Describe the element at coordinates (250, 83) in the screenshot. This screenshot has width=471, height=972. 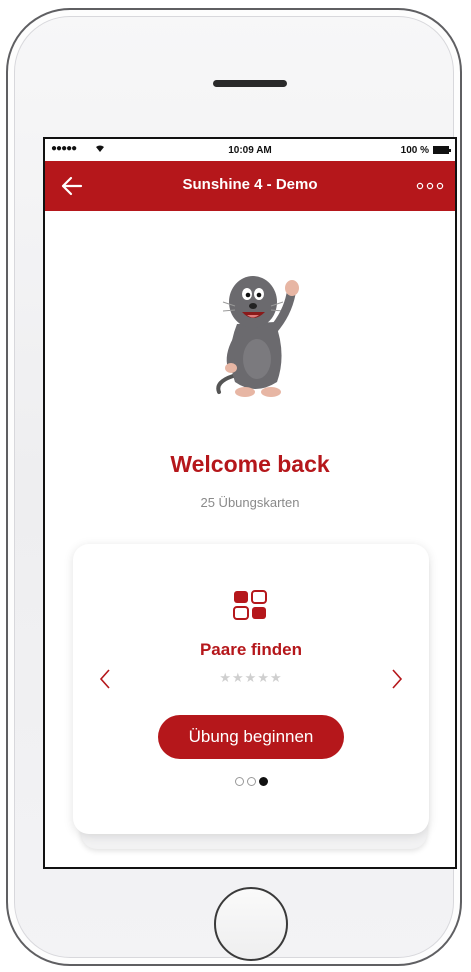
I see `speaker-grill` at that location.